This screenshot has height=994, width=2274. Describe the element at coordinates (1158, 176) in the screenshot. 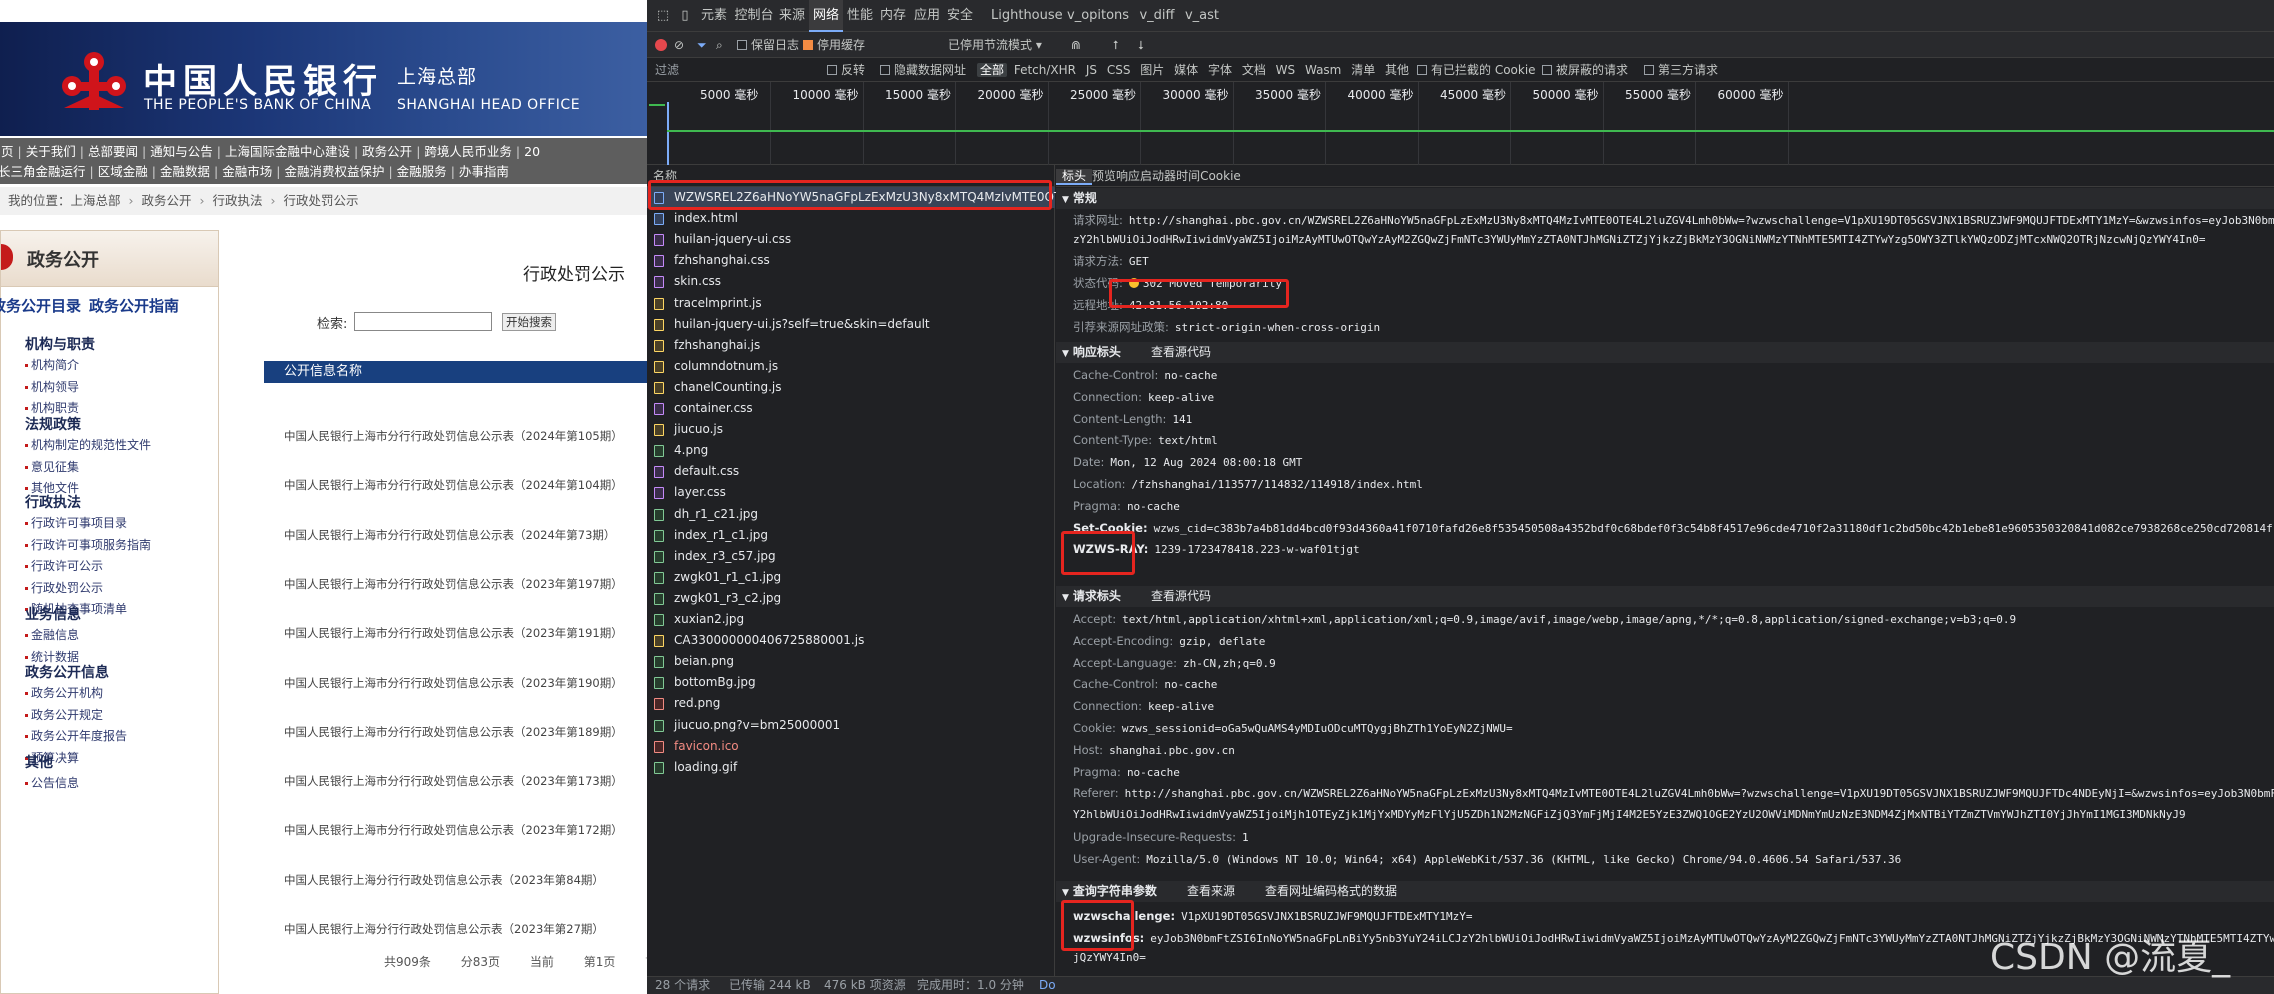

I see `detail-tab: 启动器` at that location.